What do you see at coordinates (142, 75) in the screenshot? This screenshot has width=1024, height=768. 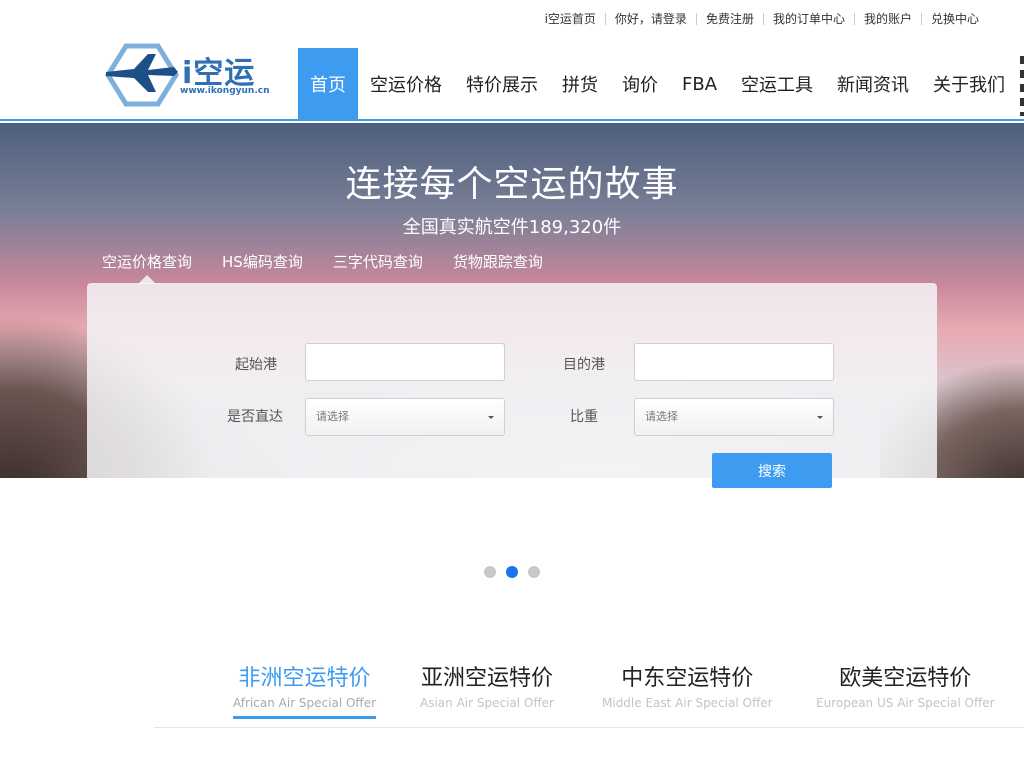 I see `hexagon-plane-icon` at bounding box center [142, 75].